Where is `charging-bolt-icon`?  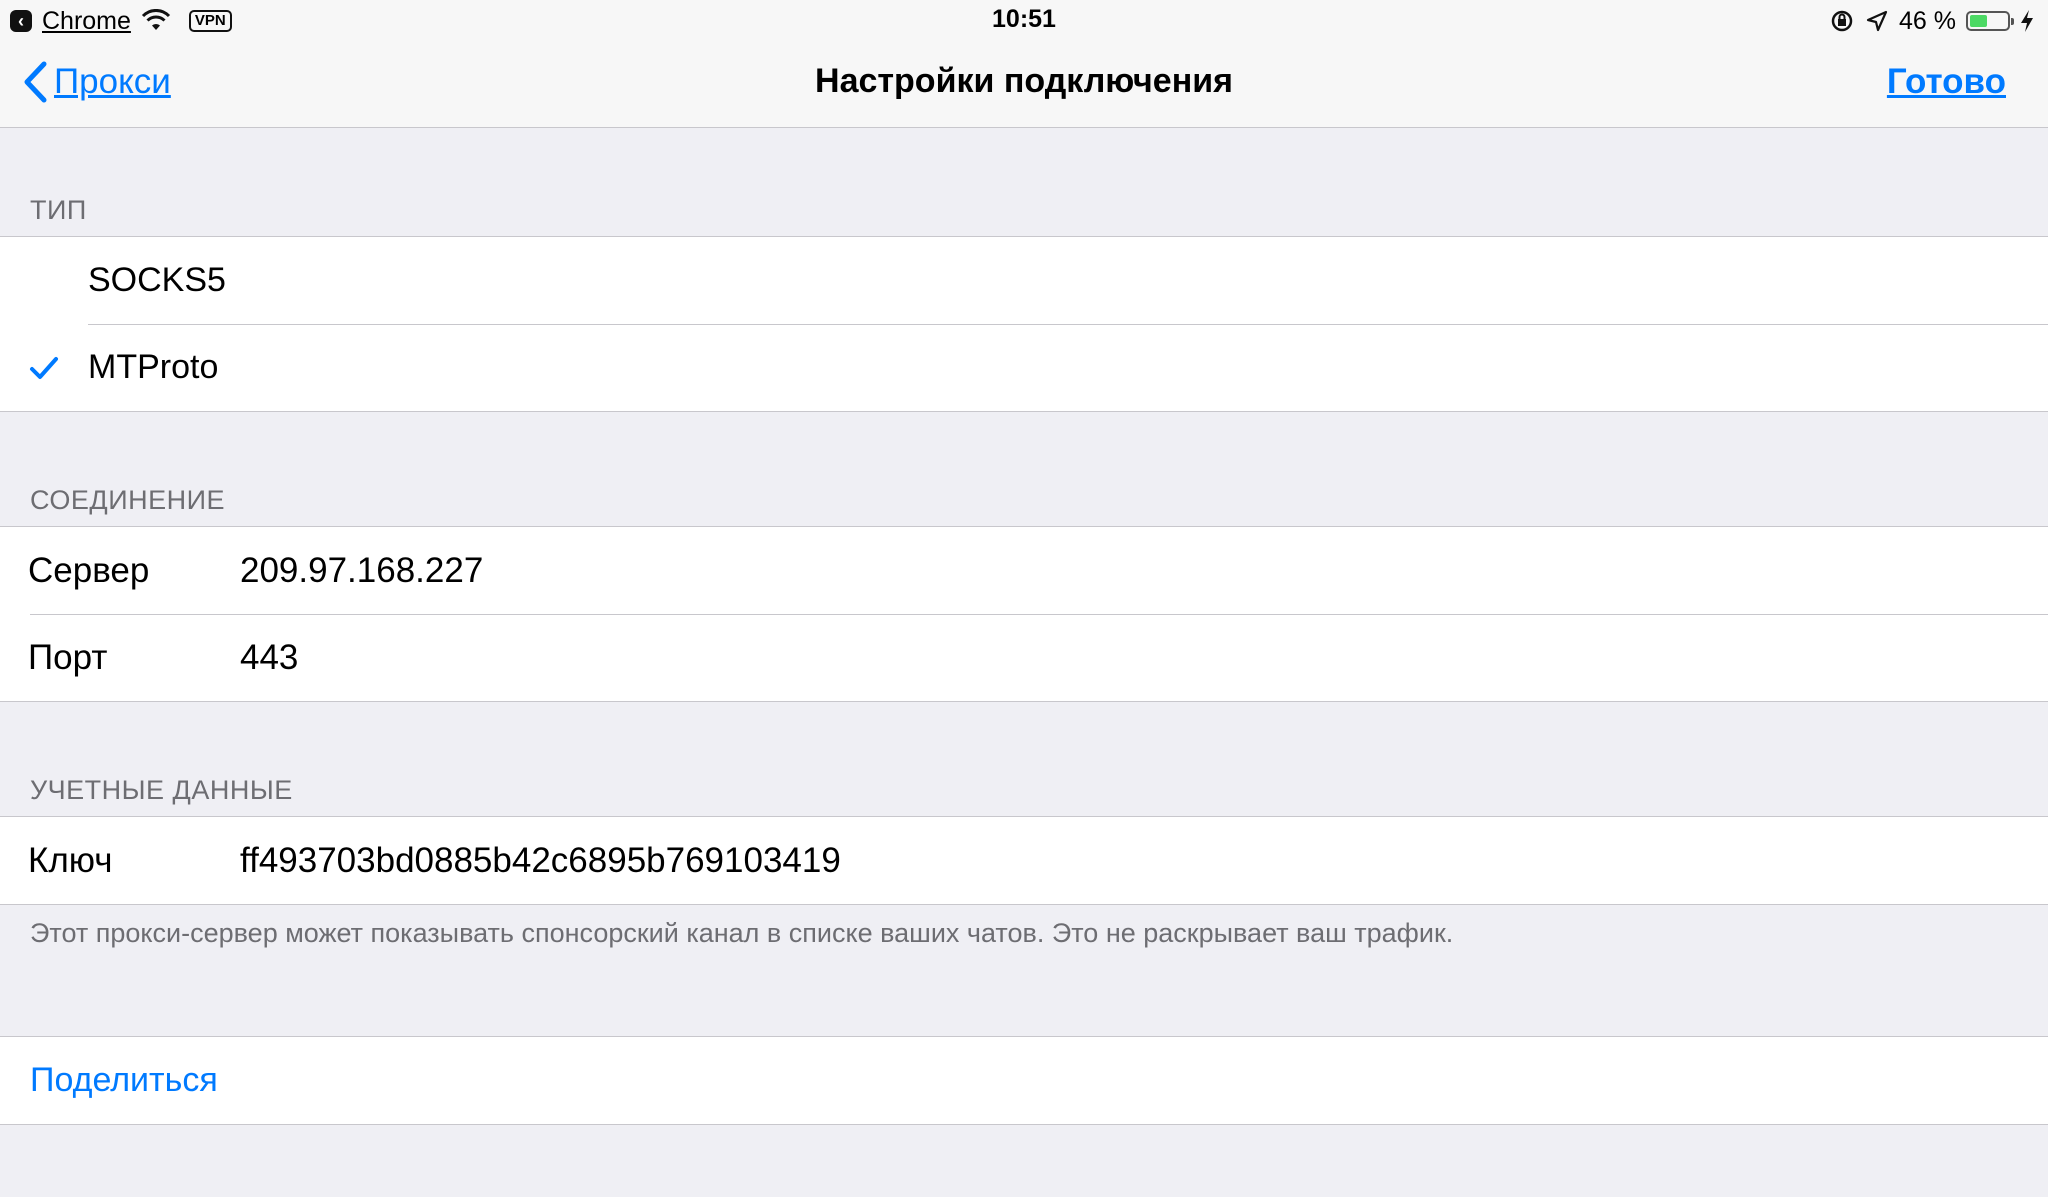
charging-bolt-icon is located at coordinates (2027, 21).